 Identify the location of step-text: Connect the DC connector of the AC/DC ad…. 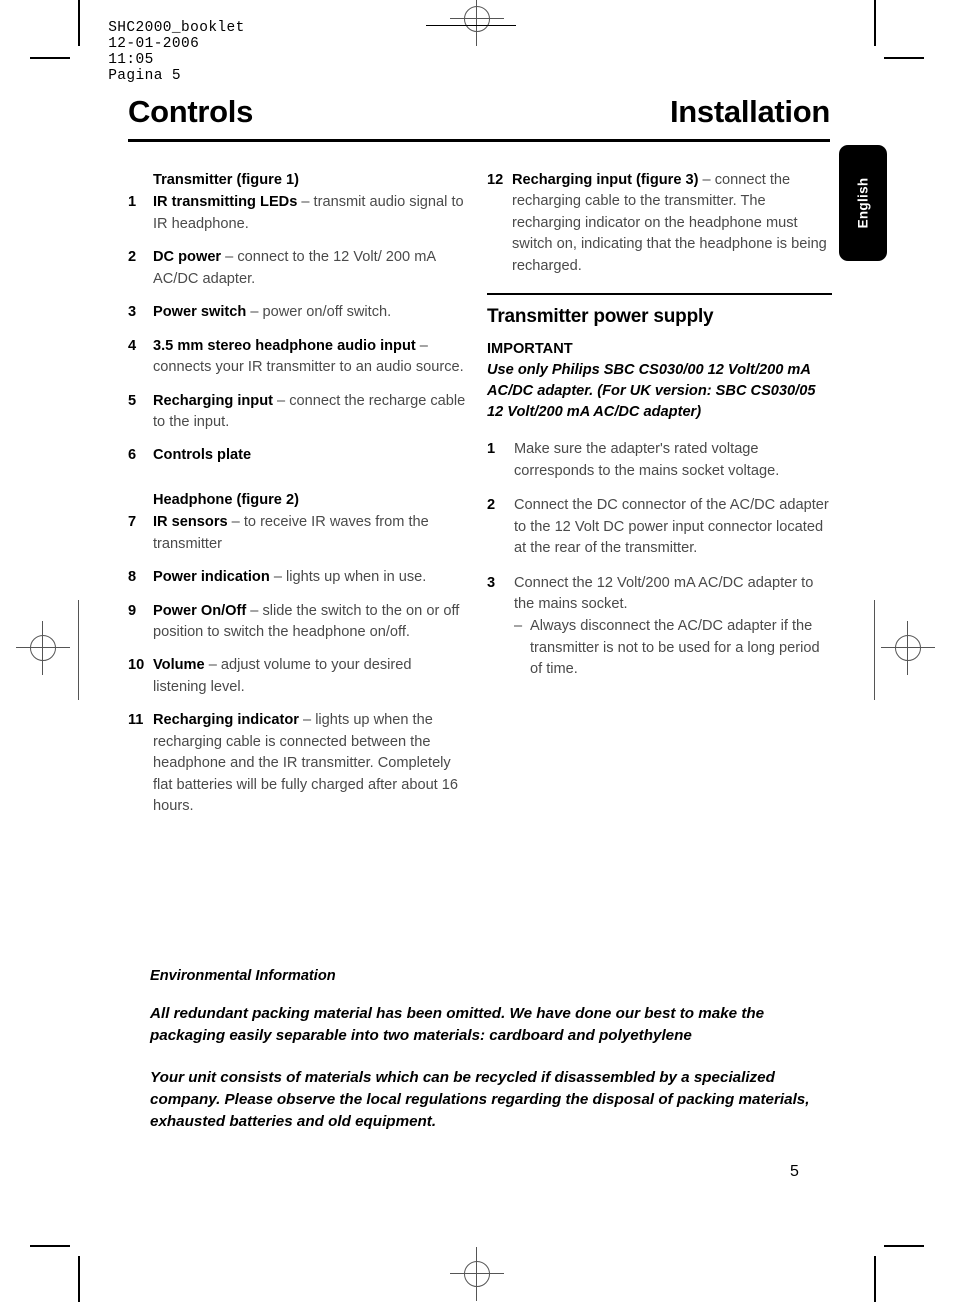
(671, 527).